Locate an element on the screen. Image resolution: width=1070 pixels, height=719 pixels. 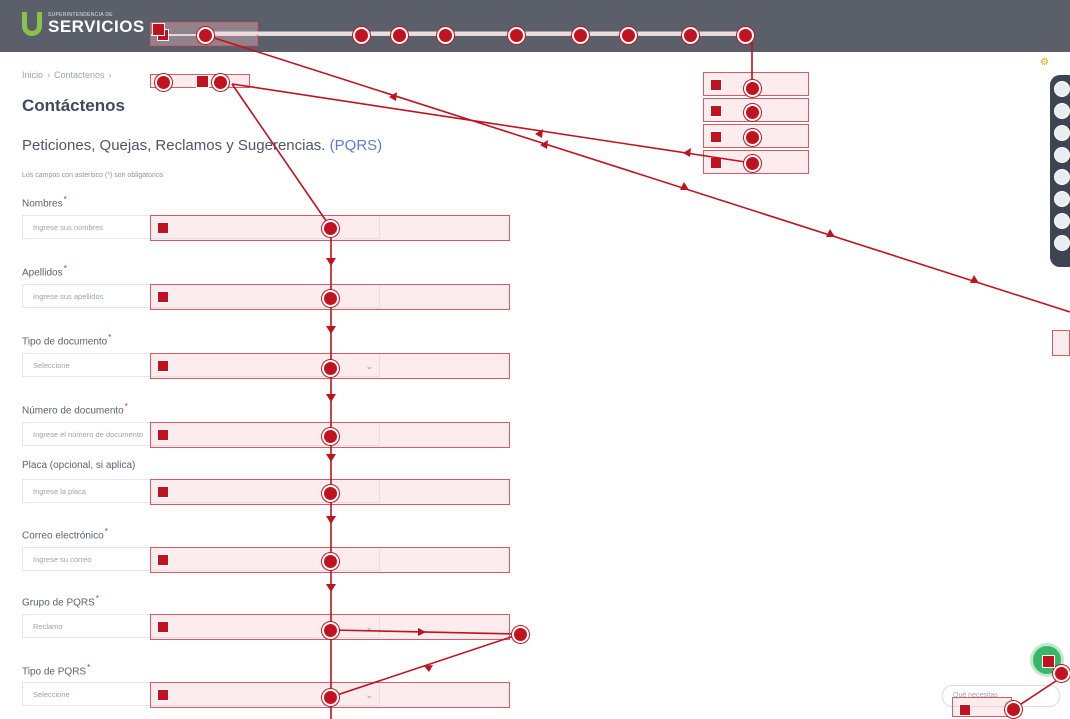
site-logo: SUPERINTENDENCIA DE SERVICIOS is located at coordinates (83, 24).